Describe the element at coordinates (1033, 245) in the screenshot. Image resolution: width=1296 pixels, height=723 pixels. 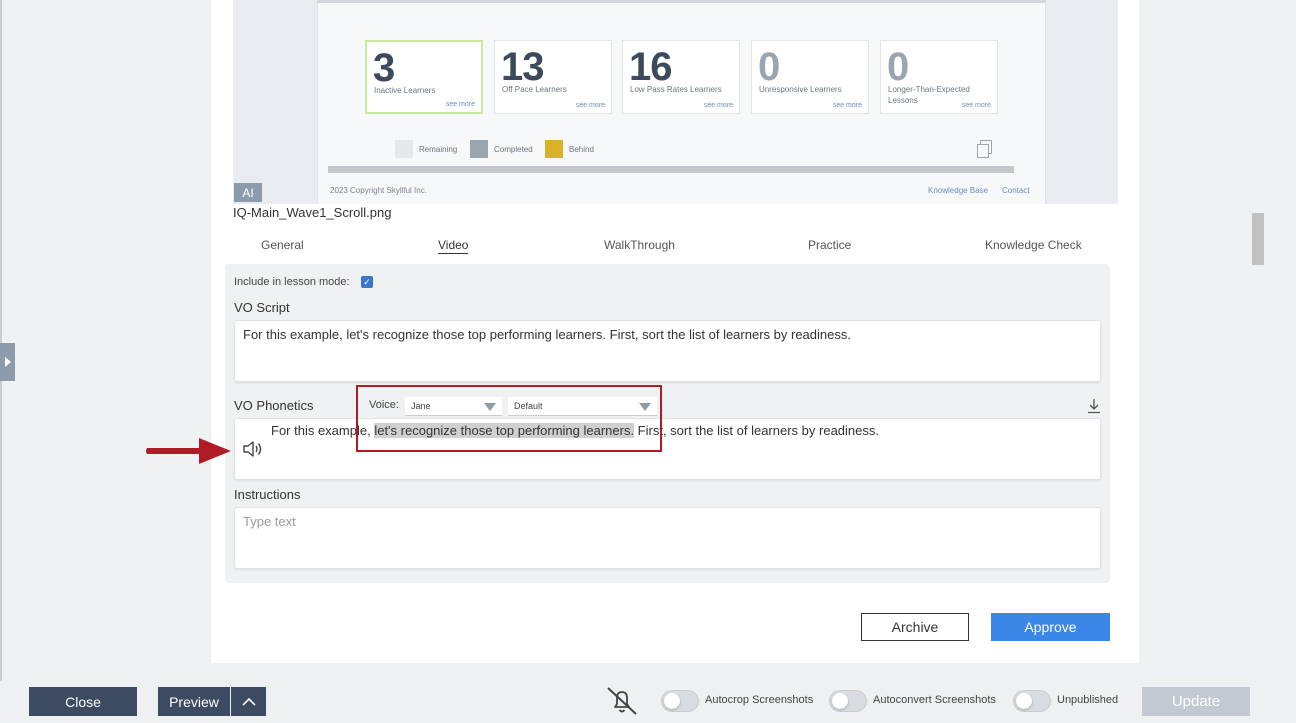
I see `tab-knowledge-check: Knowledge Check` at that location.